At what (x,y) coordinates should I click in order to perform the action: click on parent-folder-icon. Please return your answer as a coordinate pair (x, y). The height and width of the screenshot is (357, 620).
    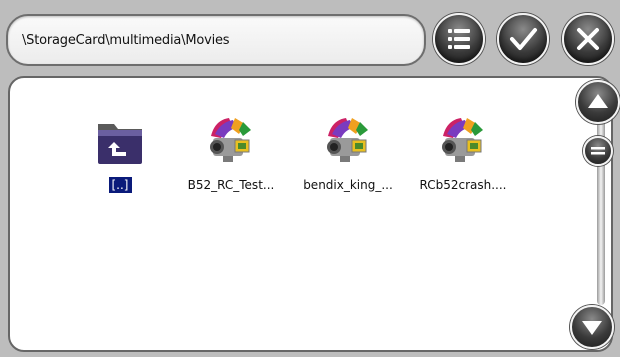
    Looking at the image, I should click on (120, 144).